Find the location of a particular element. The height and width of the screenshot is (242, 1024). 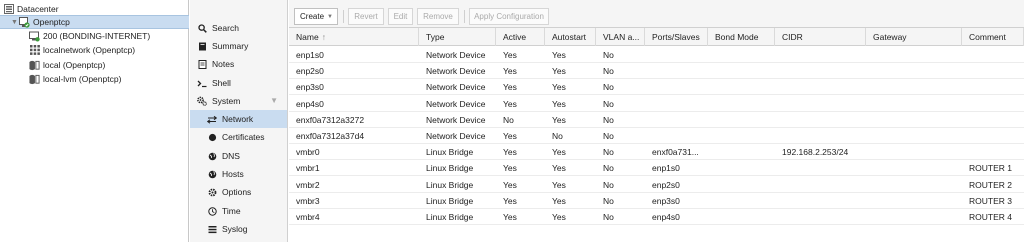

table-row: enp4s0 Network Device Yes Yes No is located at coordinates (656, 104).